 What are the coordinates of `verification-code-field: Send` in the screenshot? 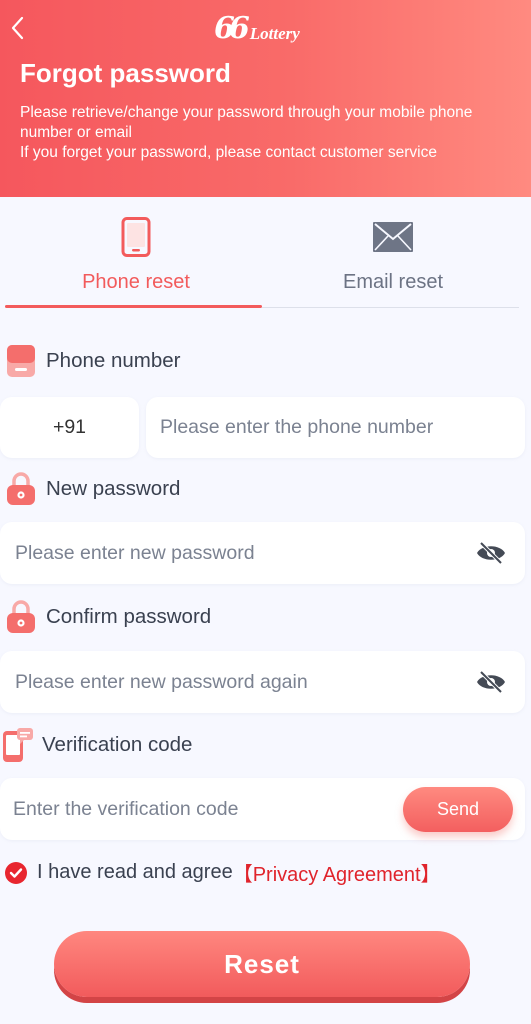 It's located at (262, 809).